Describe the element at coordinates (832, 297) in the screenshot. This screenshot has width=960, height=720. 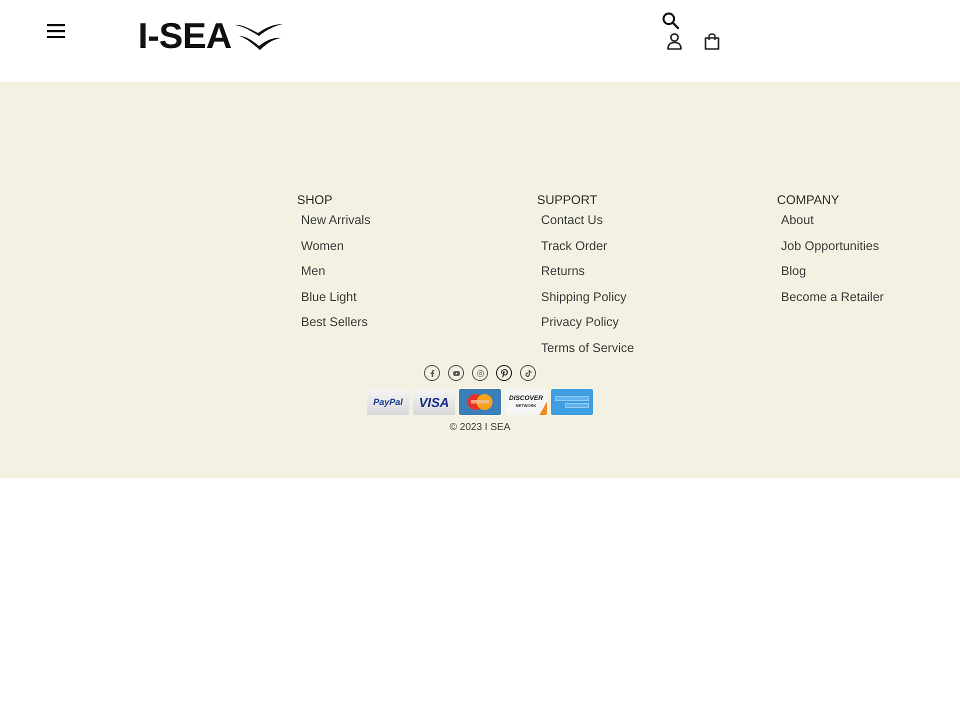
I see `footer-link: Become a Retailer` at that location.